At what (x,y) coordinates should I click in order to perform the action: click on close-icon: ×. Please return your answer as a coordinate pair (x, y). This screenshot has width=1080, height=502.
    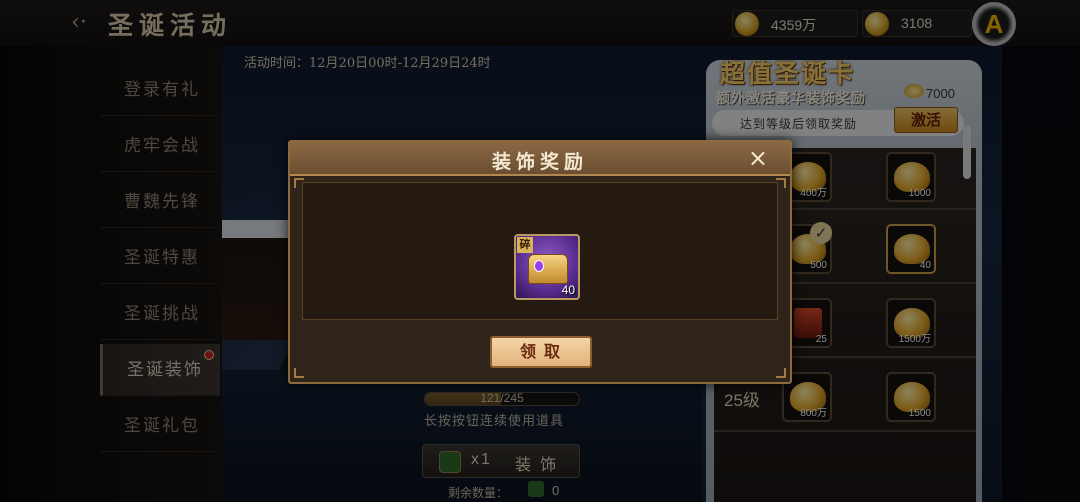
    Looking at the image, I should click on (758, 158).